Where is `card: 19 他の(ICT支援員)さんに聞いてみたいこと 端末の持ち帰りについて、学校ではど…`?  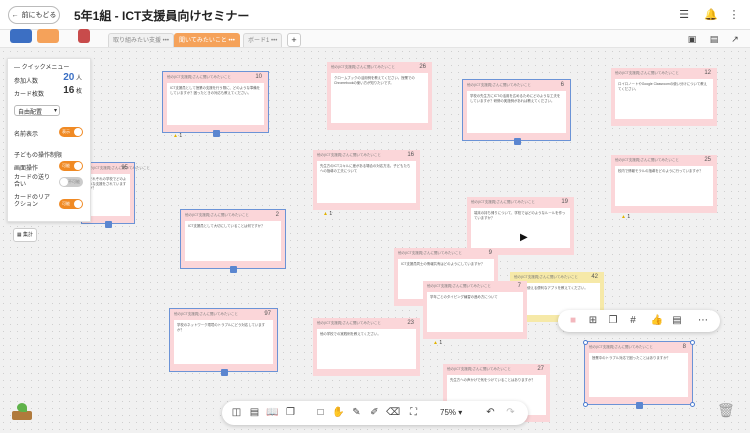
card: 19 他の(ICT支援員)さんに聞いてみたいこと 端末の持ち帰りについて、学校ではど… is located at coordinates (520, 226).